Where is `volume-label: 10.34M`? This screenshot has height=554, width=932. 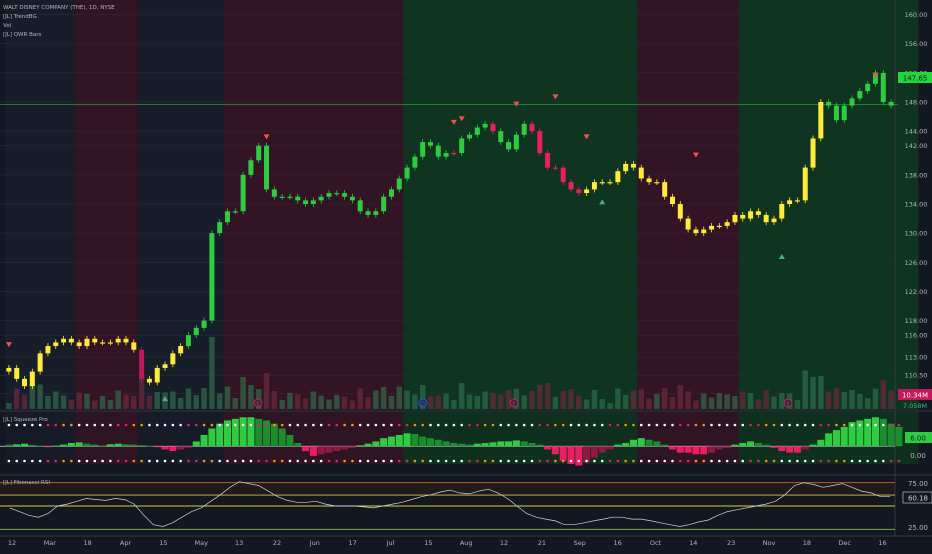 volume-label: 10.34M is located at coordinates (915, 396).